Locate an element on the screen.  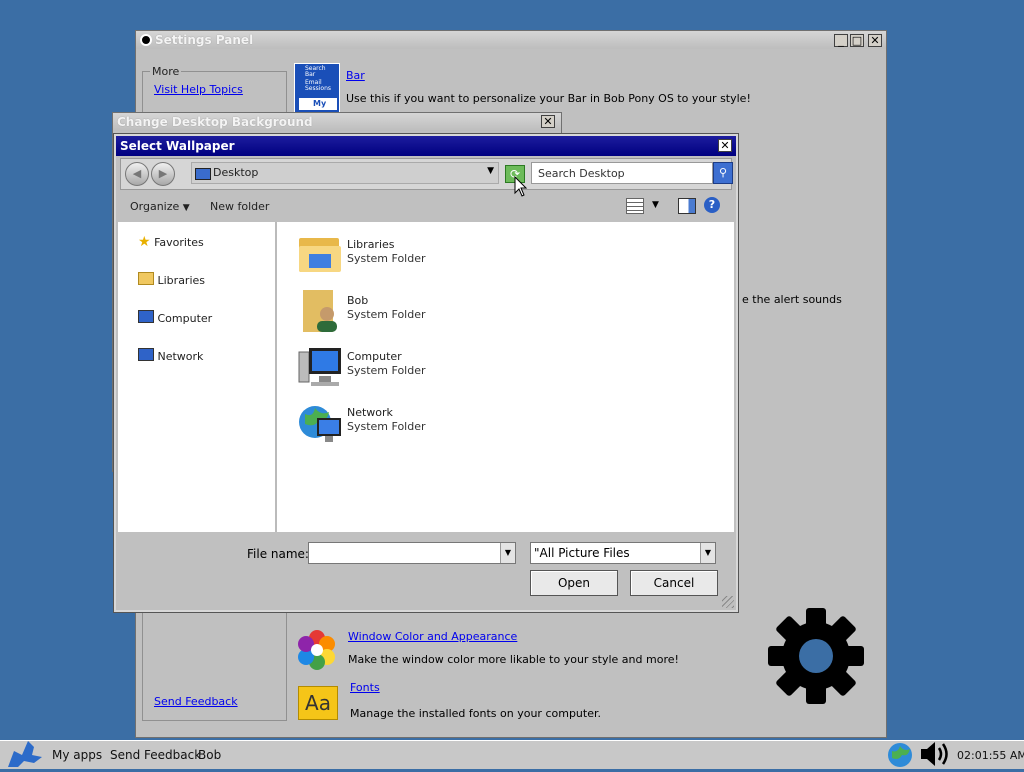
fonts-icon-text: Aa is located at coordinates (318, 703).